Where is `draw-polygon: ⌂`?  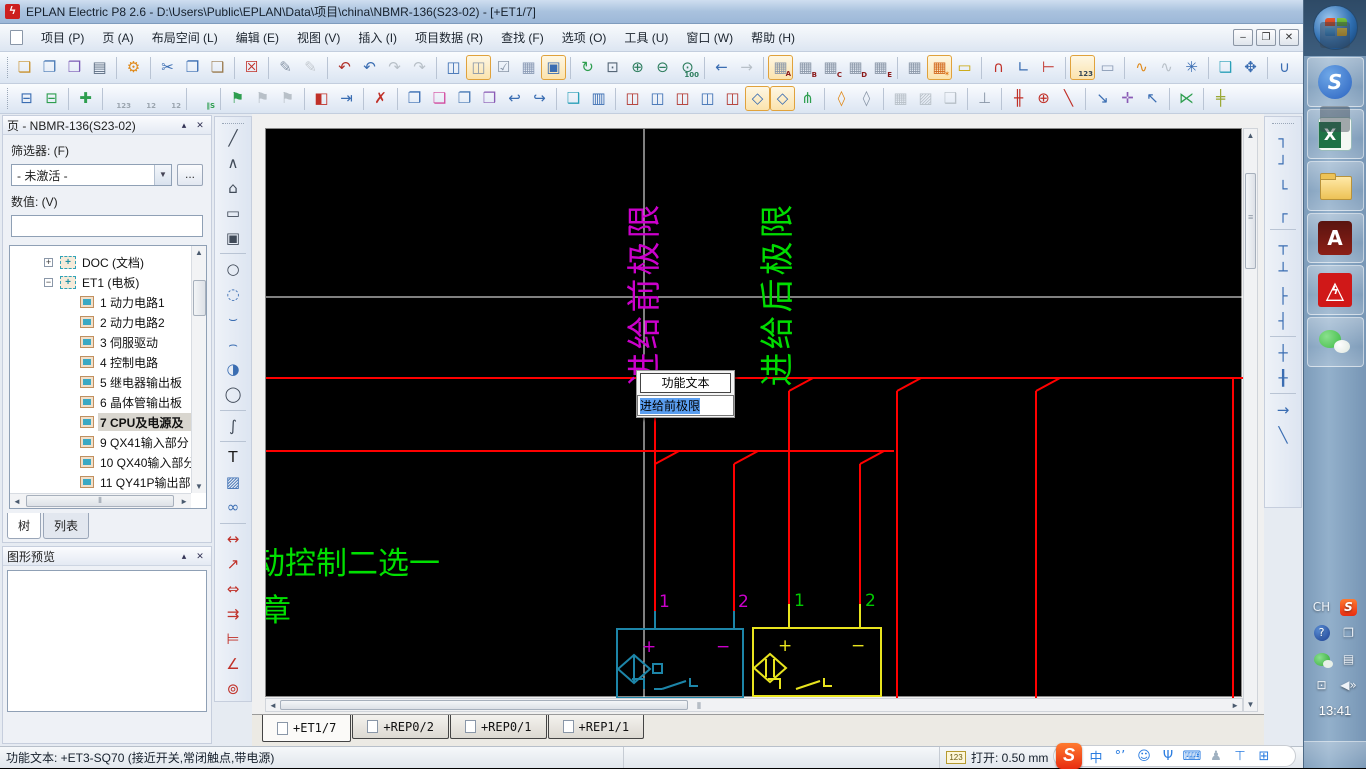
draw-polygon: ⌂ is located at coordinates (233, 187).